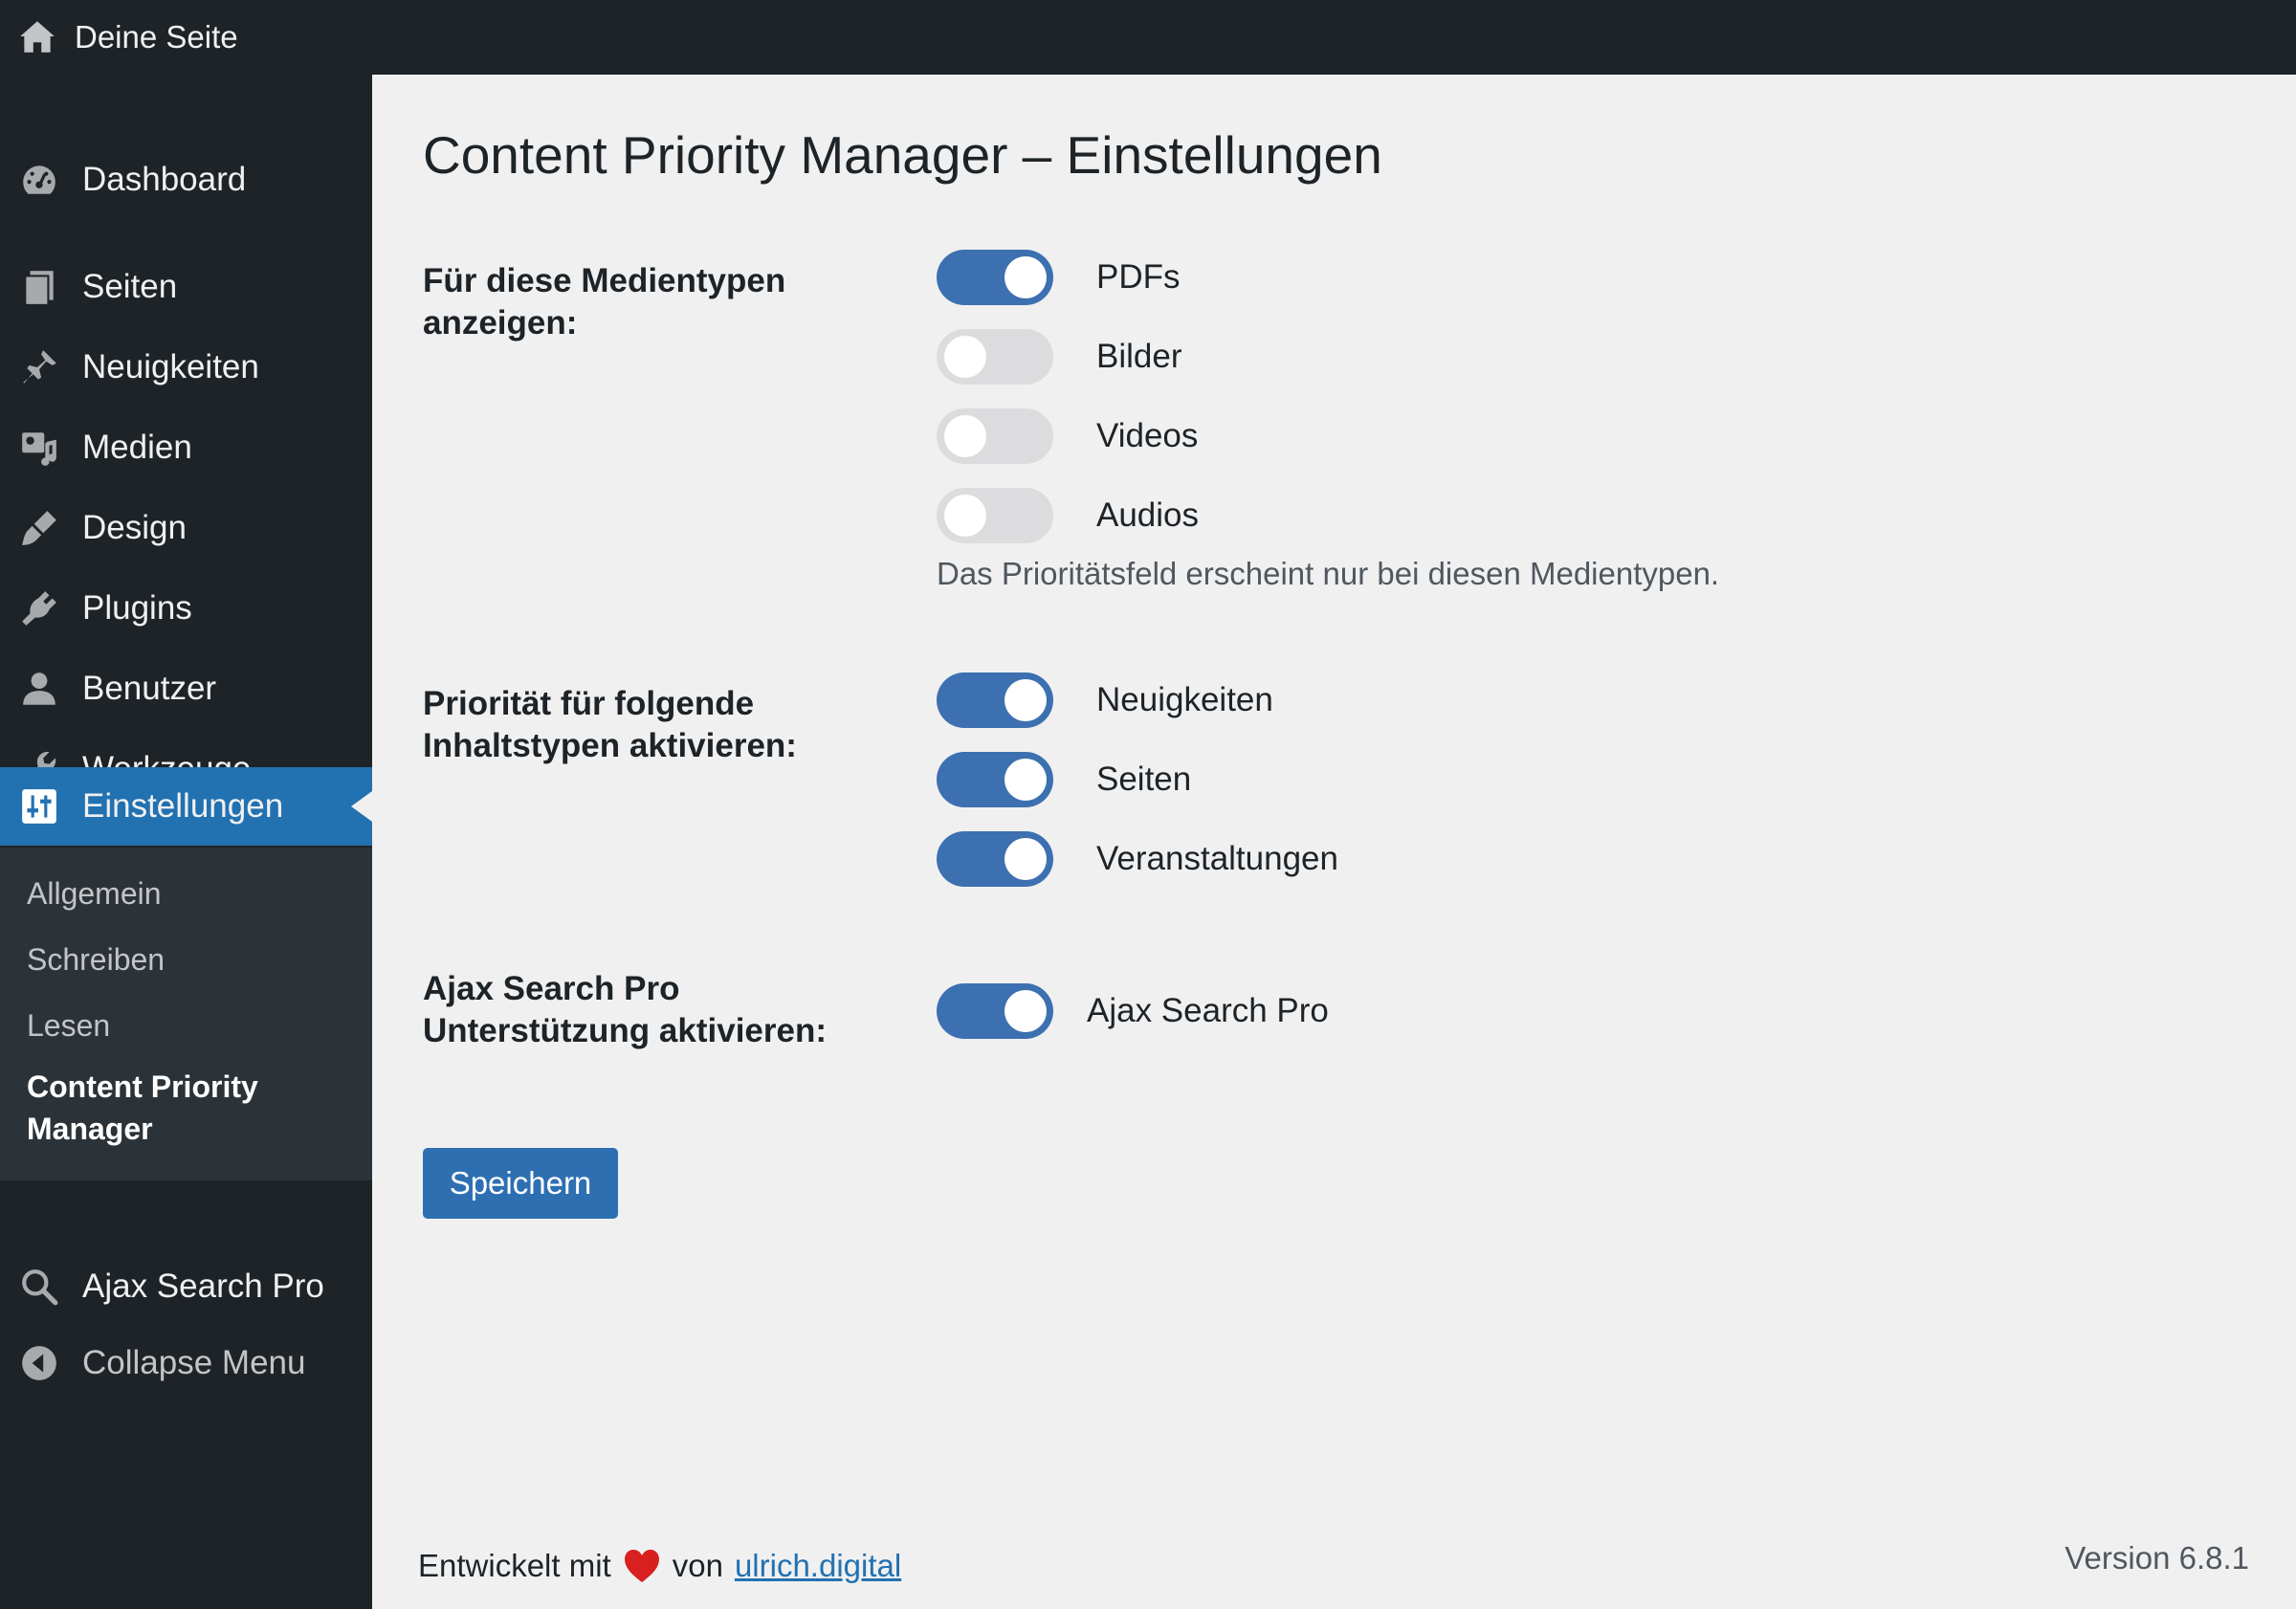 This screenshot has height=1609, width=2296. Describe the element at coordinates (2156, 1558) in the screenshot. I see `version-text: Version 6.8.1` at that location.